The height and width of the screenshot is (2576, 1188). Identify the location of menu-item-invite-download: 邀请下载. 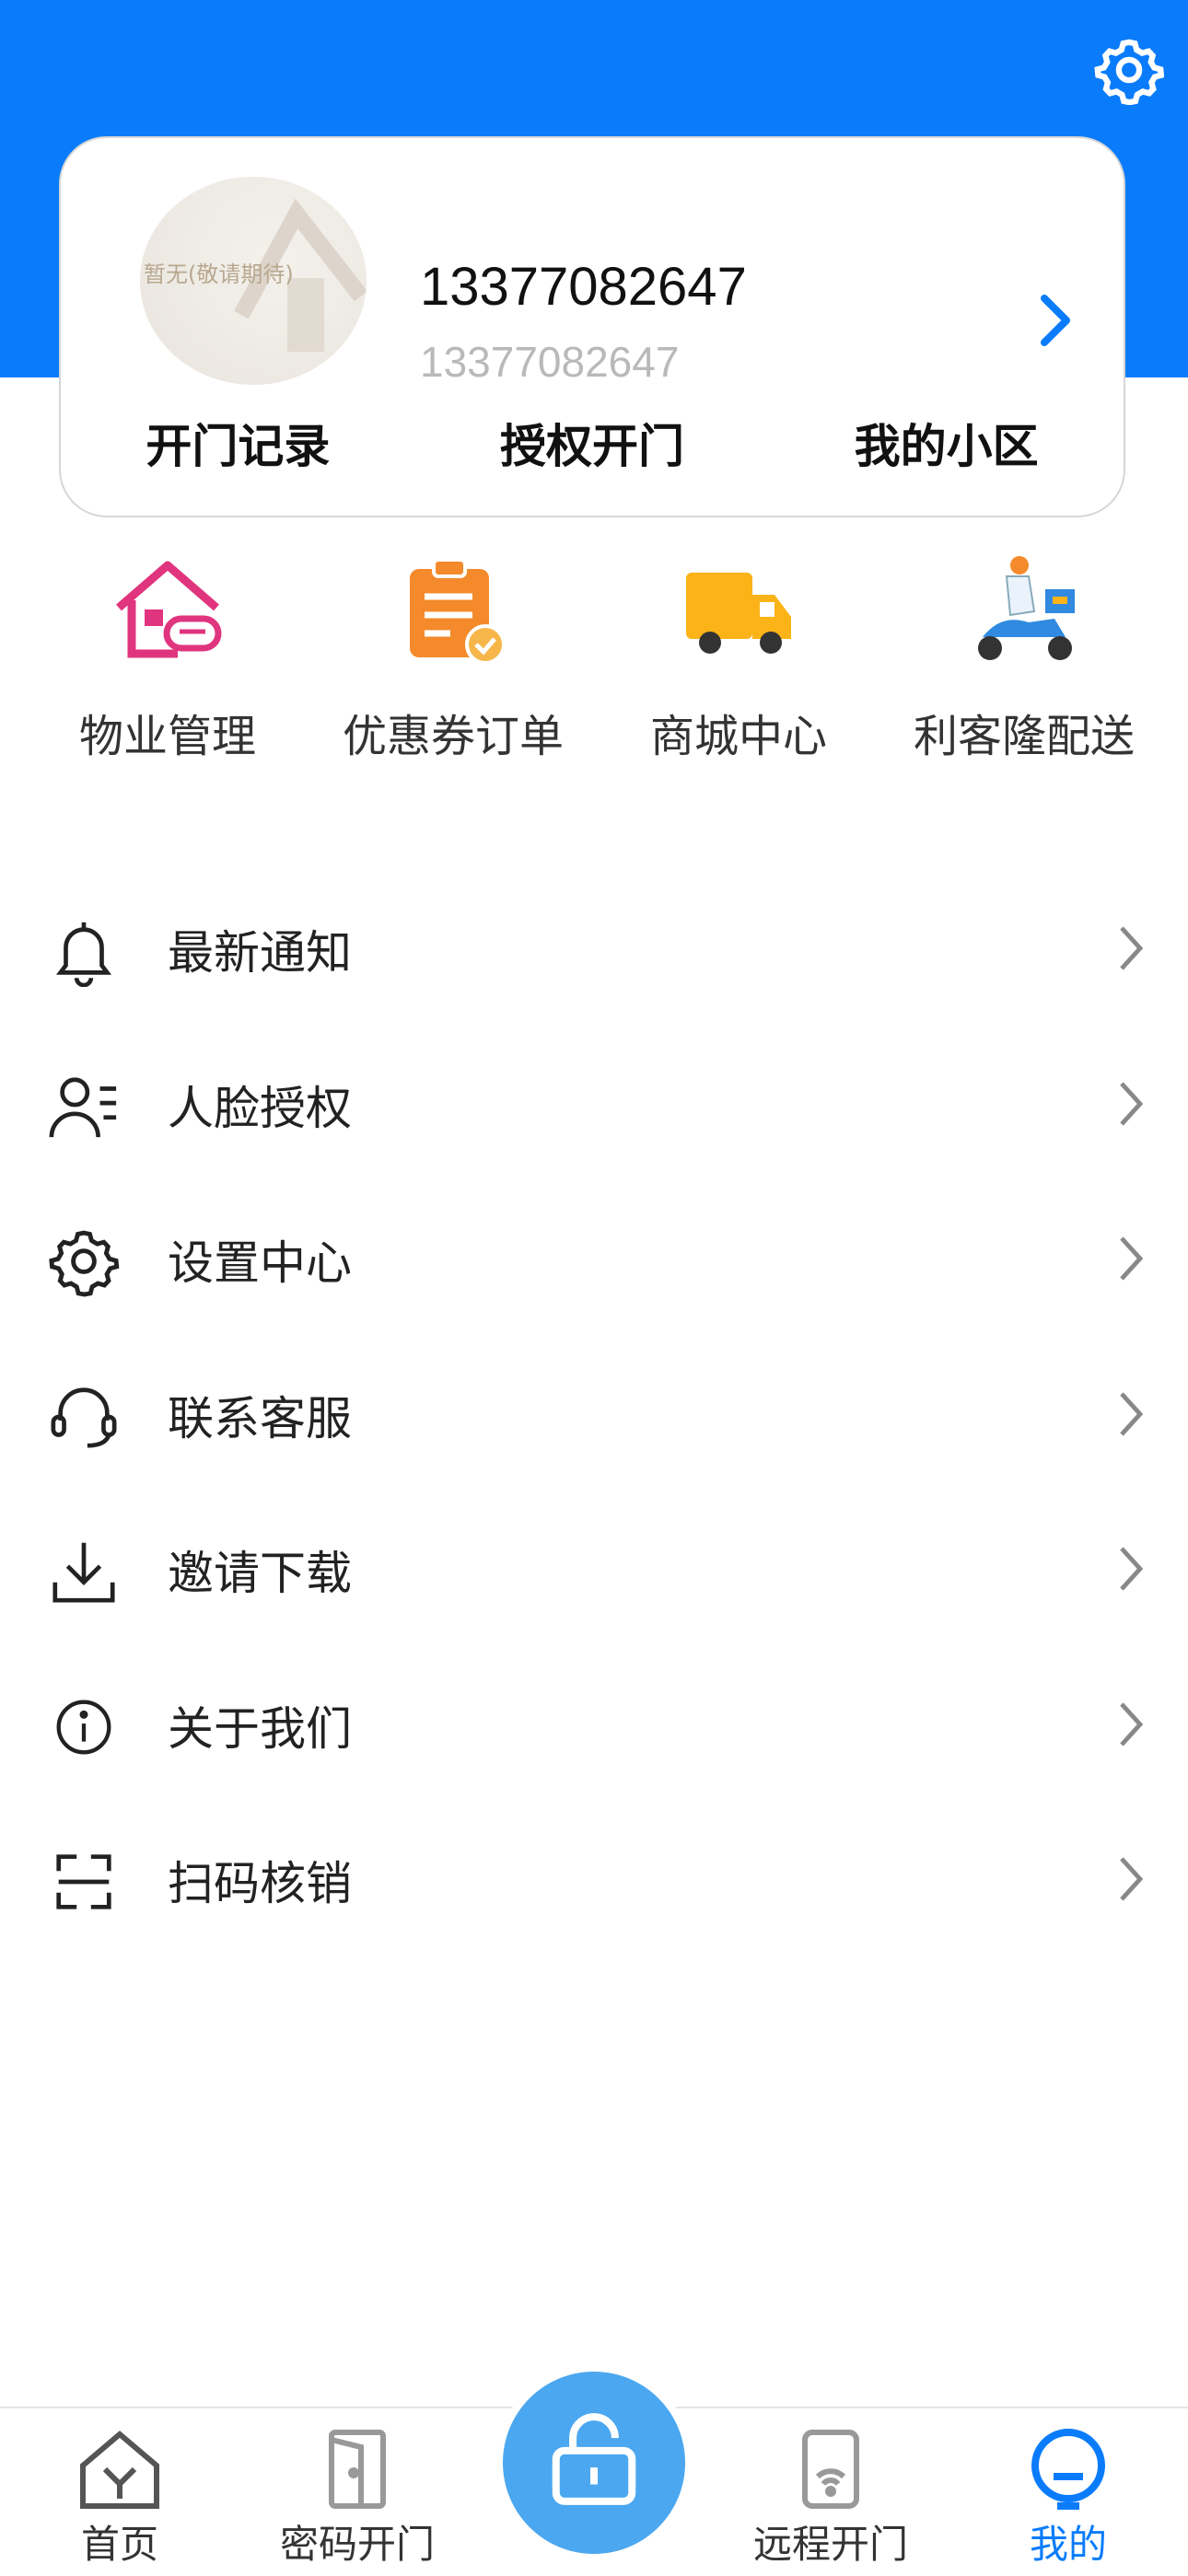
(594, 1571).